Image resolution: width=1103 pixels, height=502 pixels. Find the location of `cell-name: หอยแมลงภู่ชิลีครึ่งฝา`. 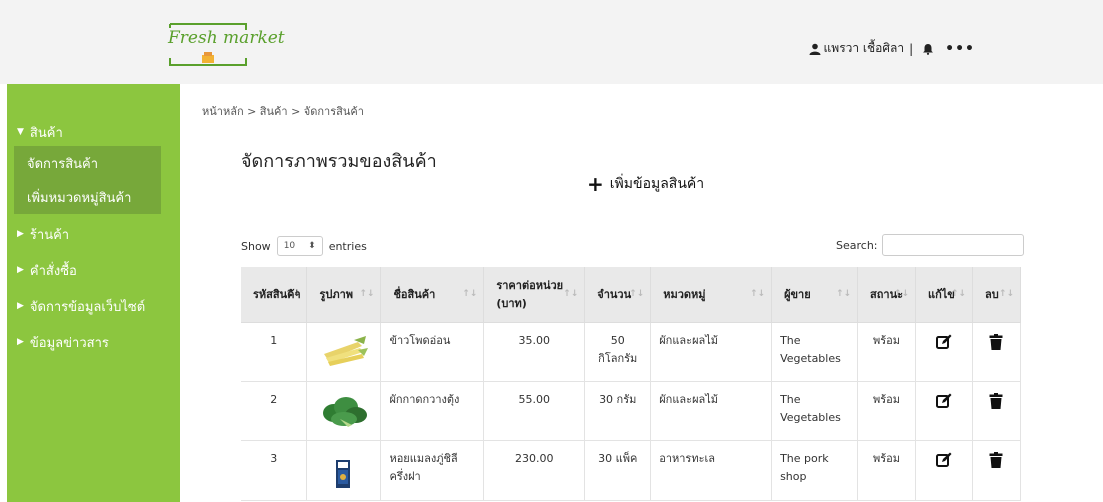

cell-name: หอยแมลงภู่ชิลีครึ่งฝา is located at coordinates (432, 470).